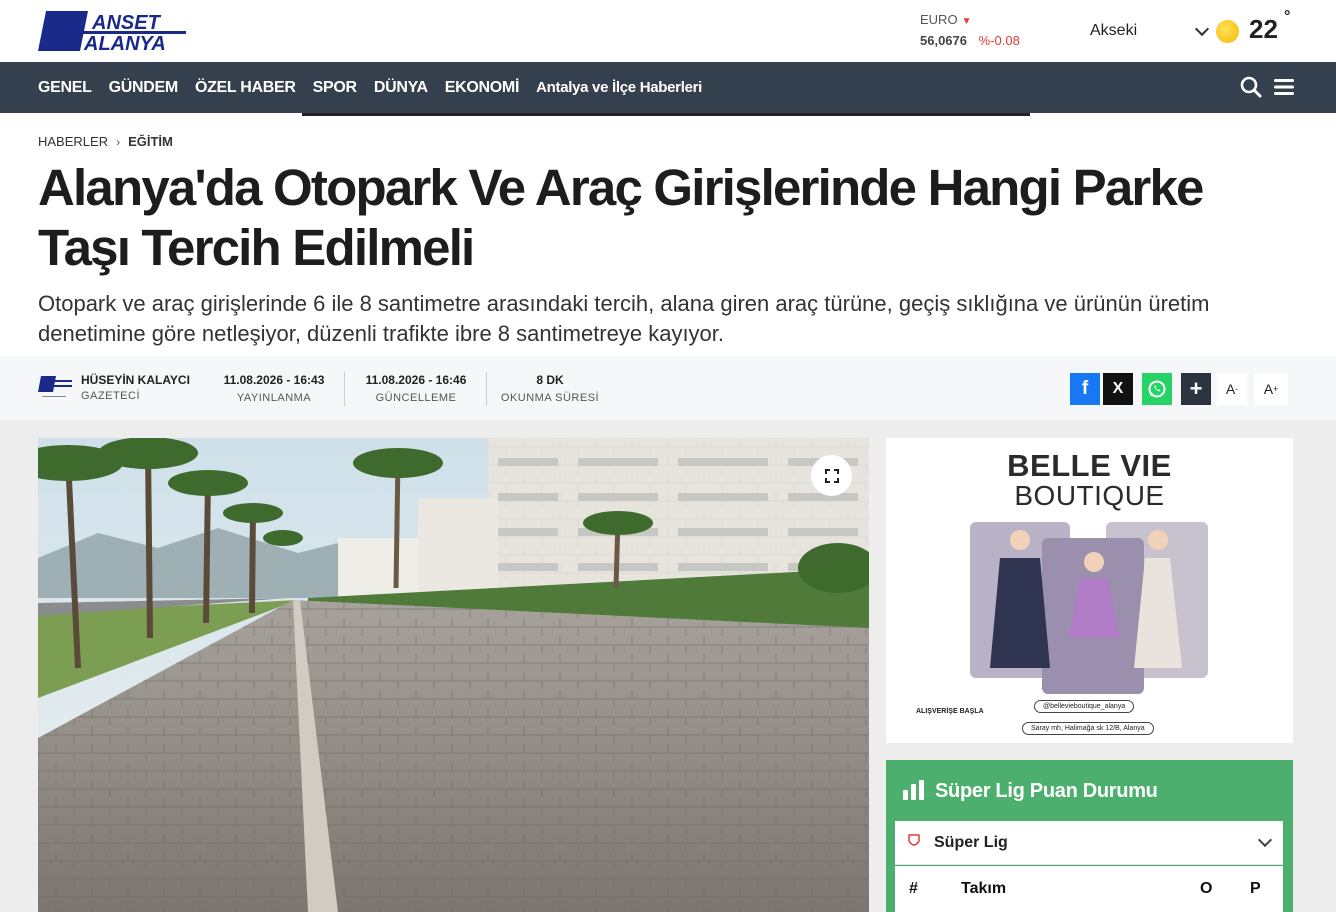 Image resolution: width=1336 pixels, height=912 pixels. I want to click on share-more-button: +, so click(1196, 389).